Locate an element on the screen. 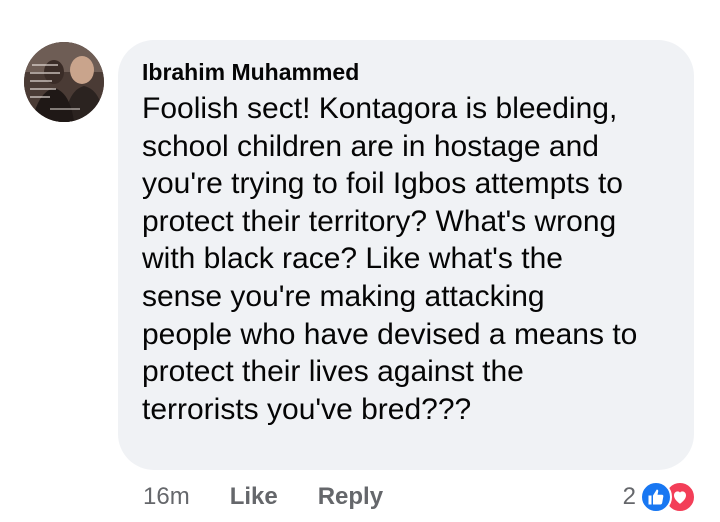 The height and width of the screenshot is (522, 720). reaction-count: 2 is located at coordinates (629, 496).